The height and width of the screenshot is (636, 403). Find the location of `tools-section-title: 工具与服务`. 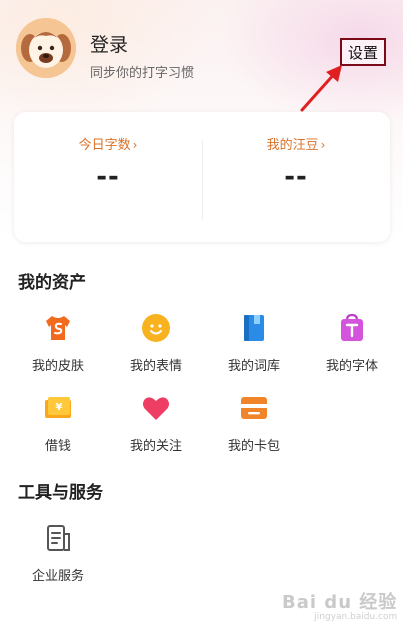

tools-section-title: 工具与服务 is located at coordinates (60, 493).